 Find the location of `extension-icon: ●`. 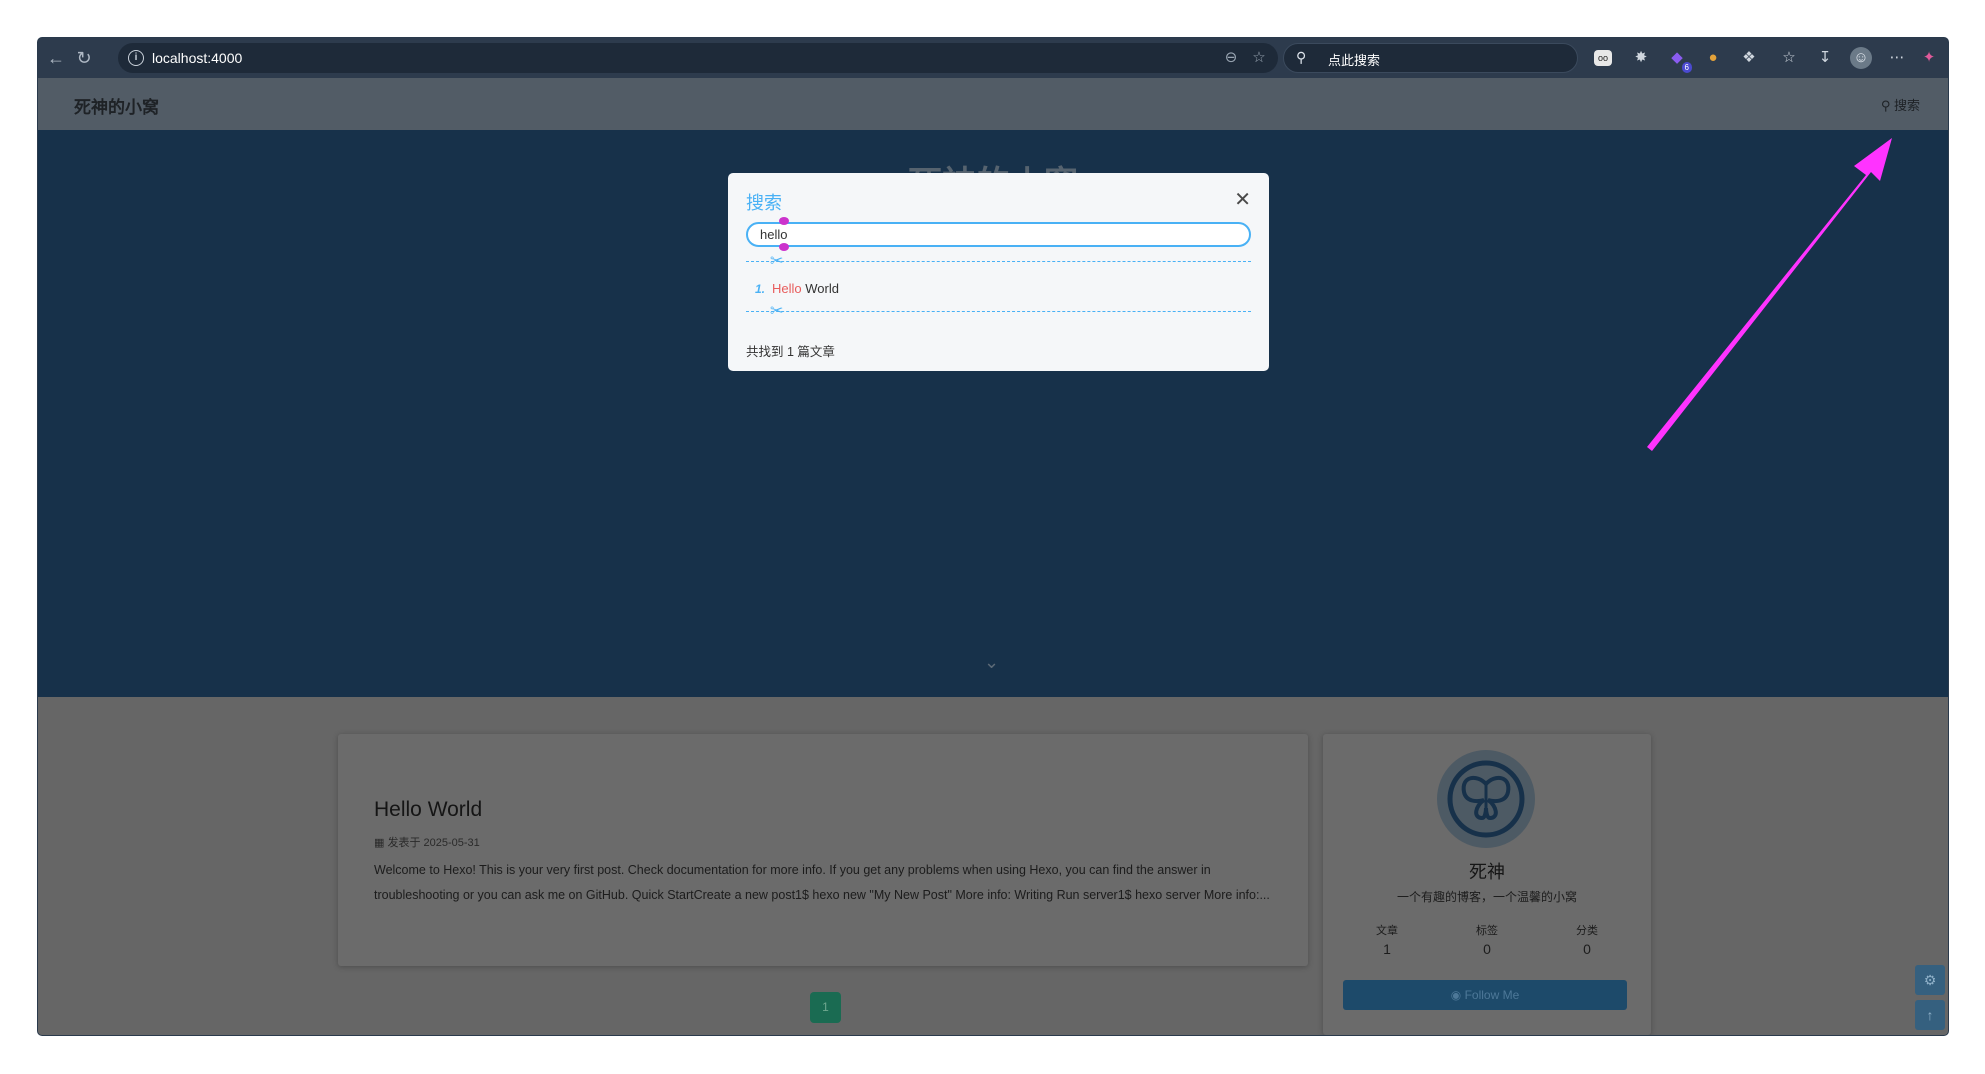

extension-icon: ● is located at coordinates (1713, 58).